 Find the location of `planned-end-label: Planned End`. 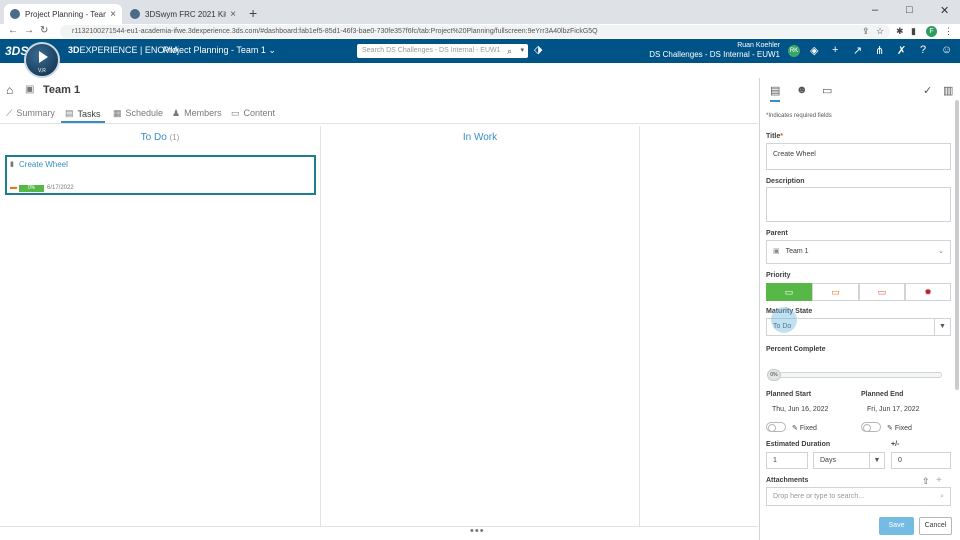

planned-end-label: Planned End is located at coordinates (882, 394).